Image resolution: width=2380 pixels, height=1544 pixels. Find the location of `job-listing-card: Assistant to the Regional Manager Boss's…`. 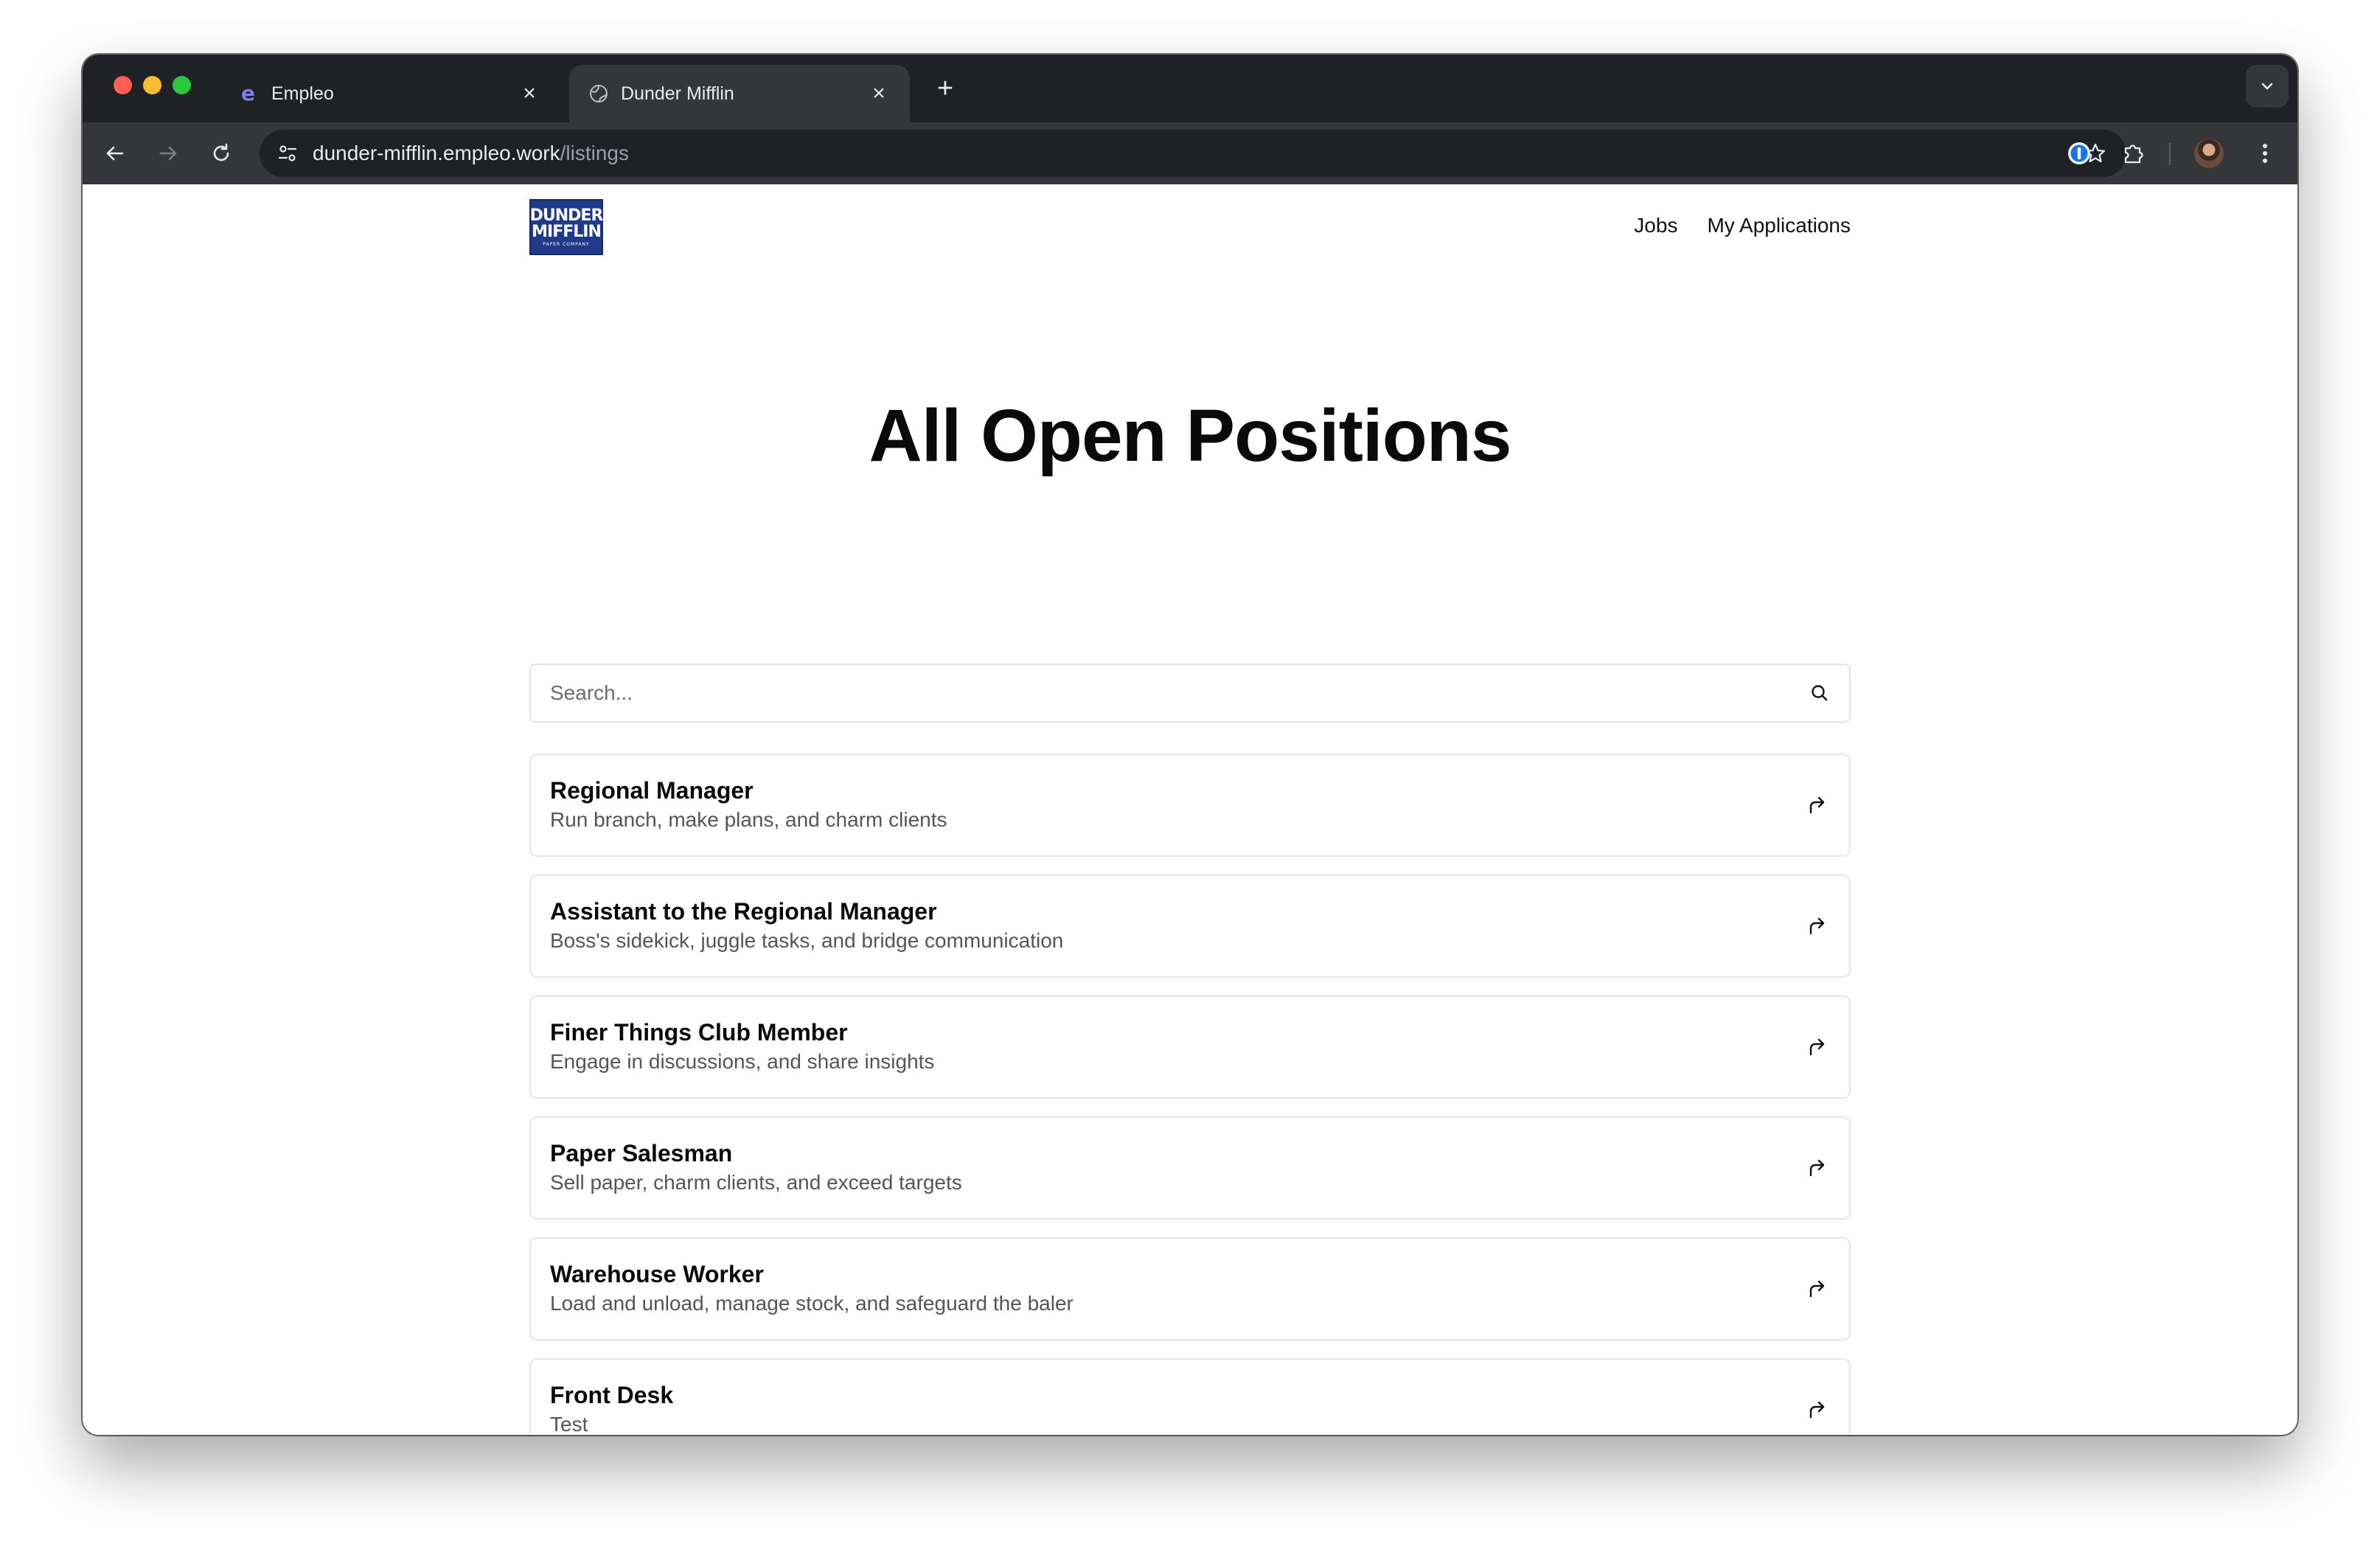

job-listing-card: Assistant to the Regional Manager Boss's… is located at coordinates (1190, 926).